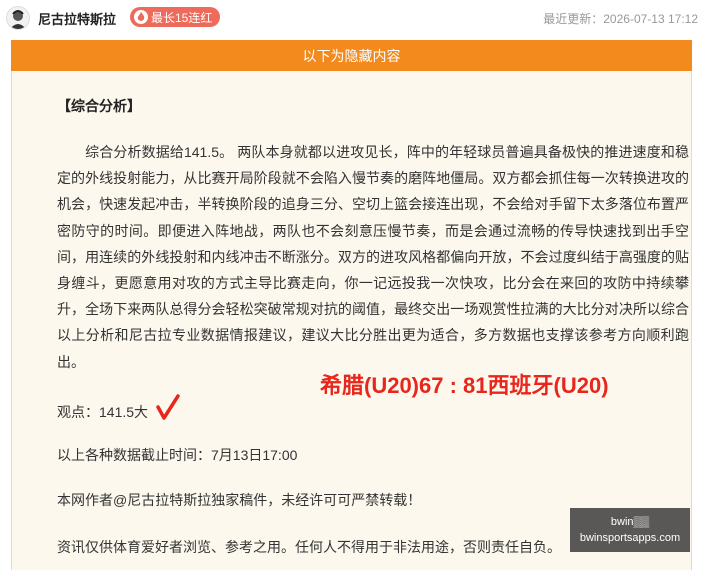 The width and height of the screenshot is (702, 570). Describe the element at coordinates (620, 19) in the screenshot. I see `last-updated: 最近更新：2026-07-13 17:12` at that location.